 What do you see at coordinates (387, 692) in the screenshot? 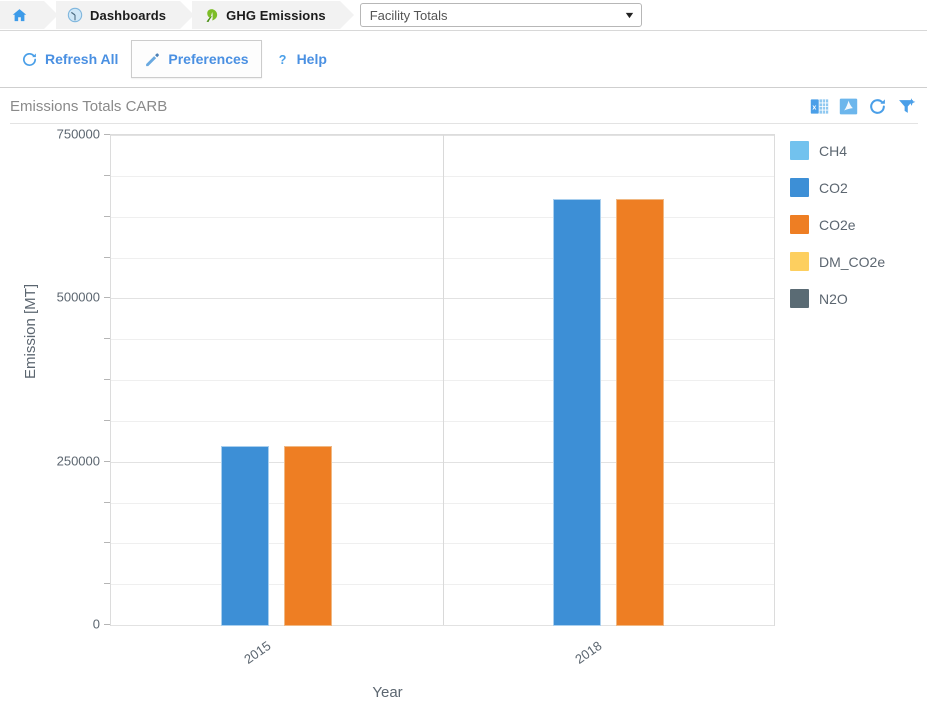
I see `x-axis-title: Year` at bounding box center [387, 692].